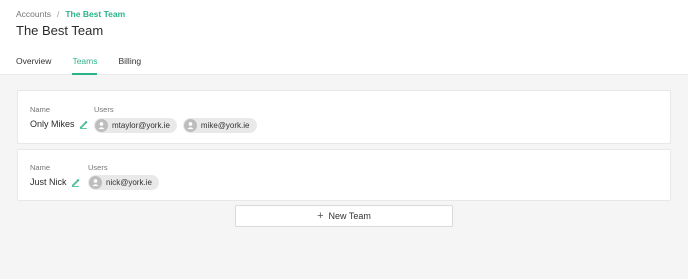 The image size is (688, 279). I want to click on tab-overview: Overview, so click(33, 65).